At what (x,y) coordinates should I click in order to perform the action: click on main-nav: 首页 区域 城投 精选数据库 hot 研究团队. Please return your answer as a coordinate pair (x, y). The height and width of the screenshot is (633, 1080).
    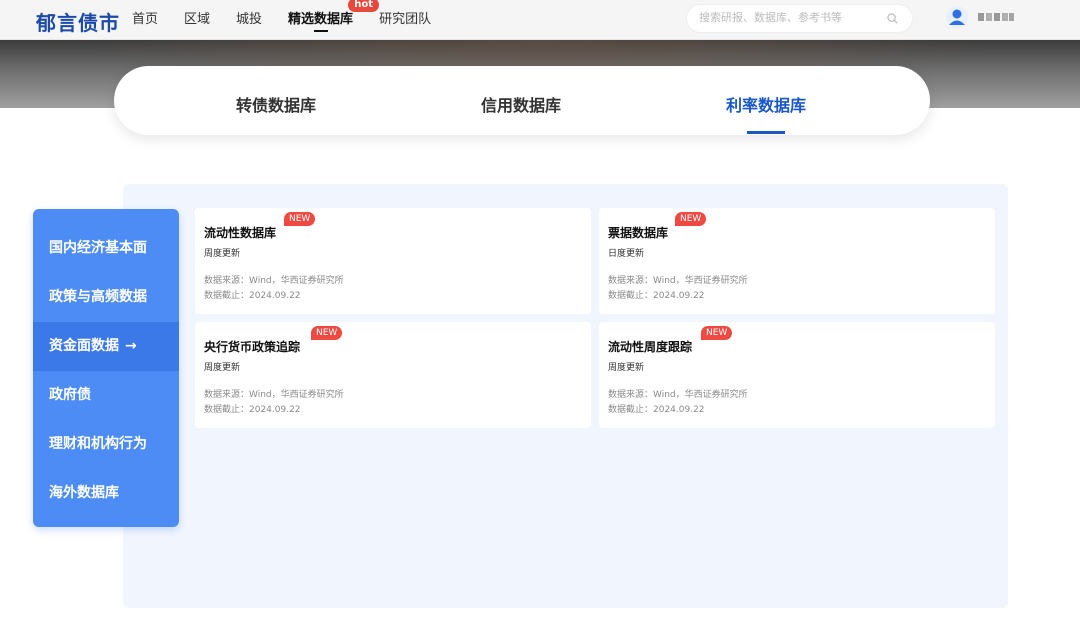
    Looking at the image, I should click on (294, 20).